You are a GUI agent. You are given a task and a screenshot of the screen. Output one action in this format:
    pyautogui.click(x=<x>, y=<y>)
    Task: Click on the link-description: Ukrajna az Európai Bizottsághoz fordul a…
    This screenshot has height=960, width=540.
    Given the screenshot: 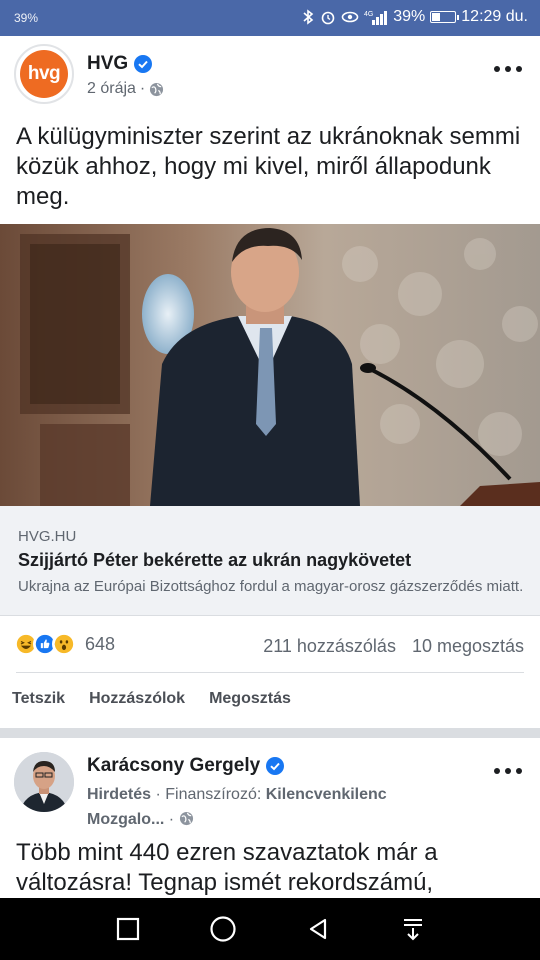 What is the action you would take?
    pyautogui.click(x=271, y=586)
    